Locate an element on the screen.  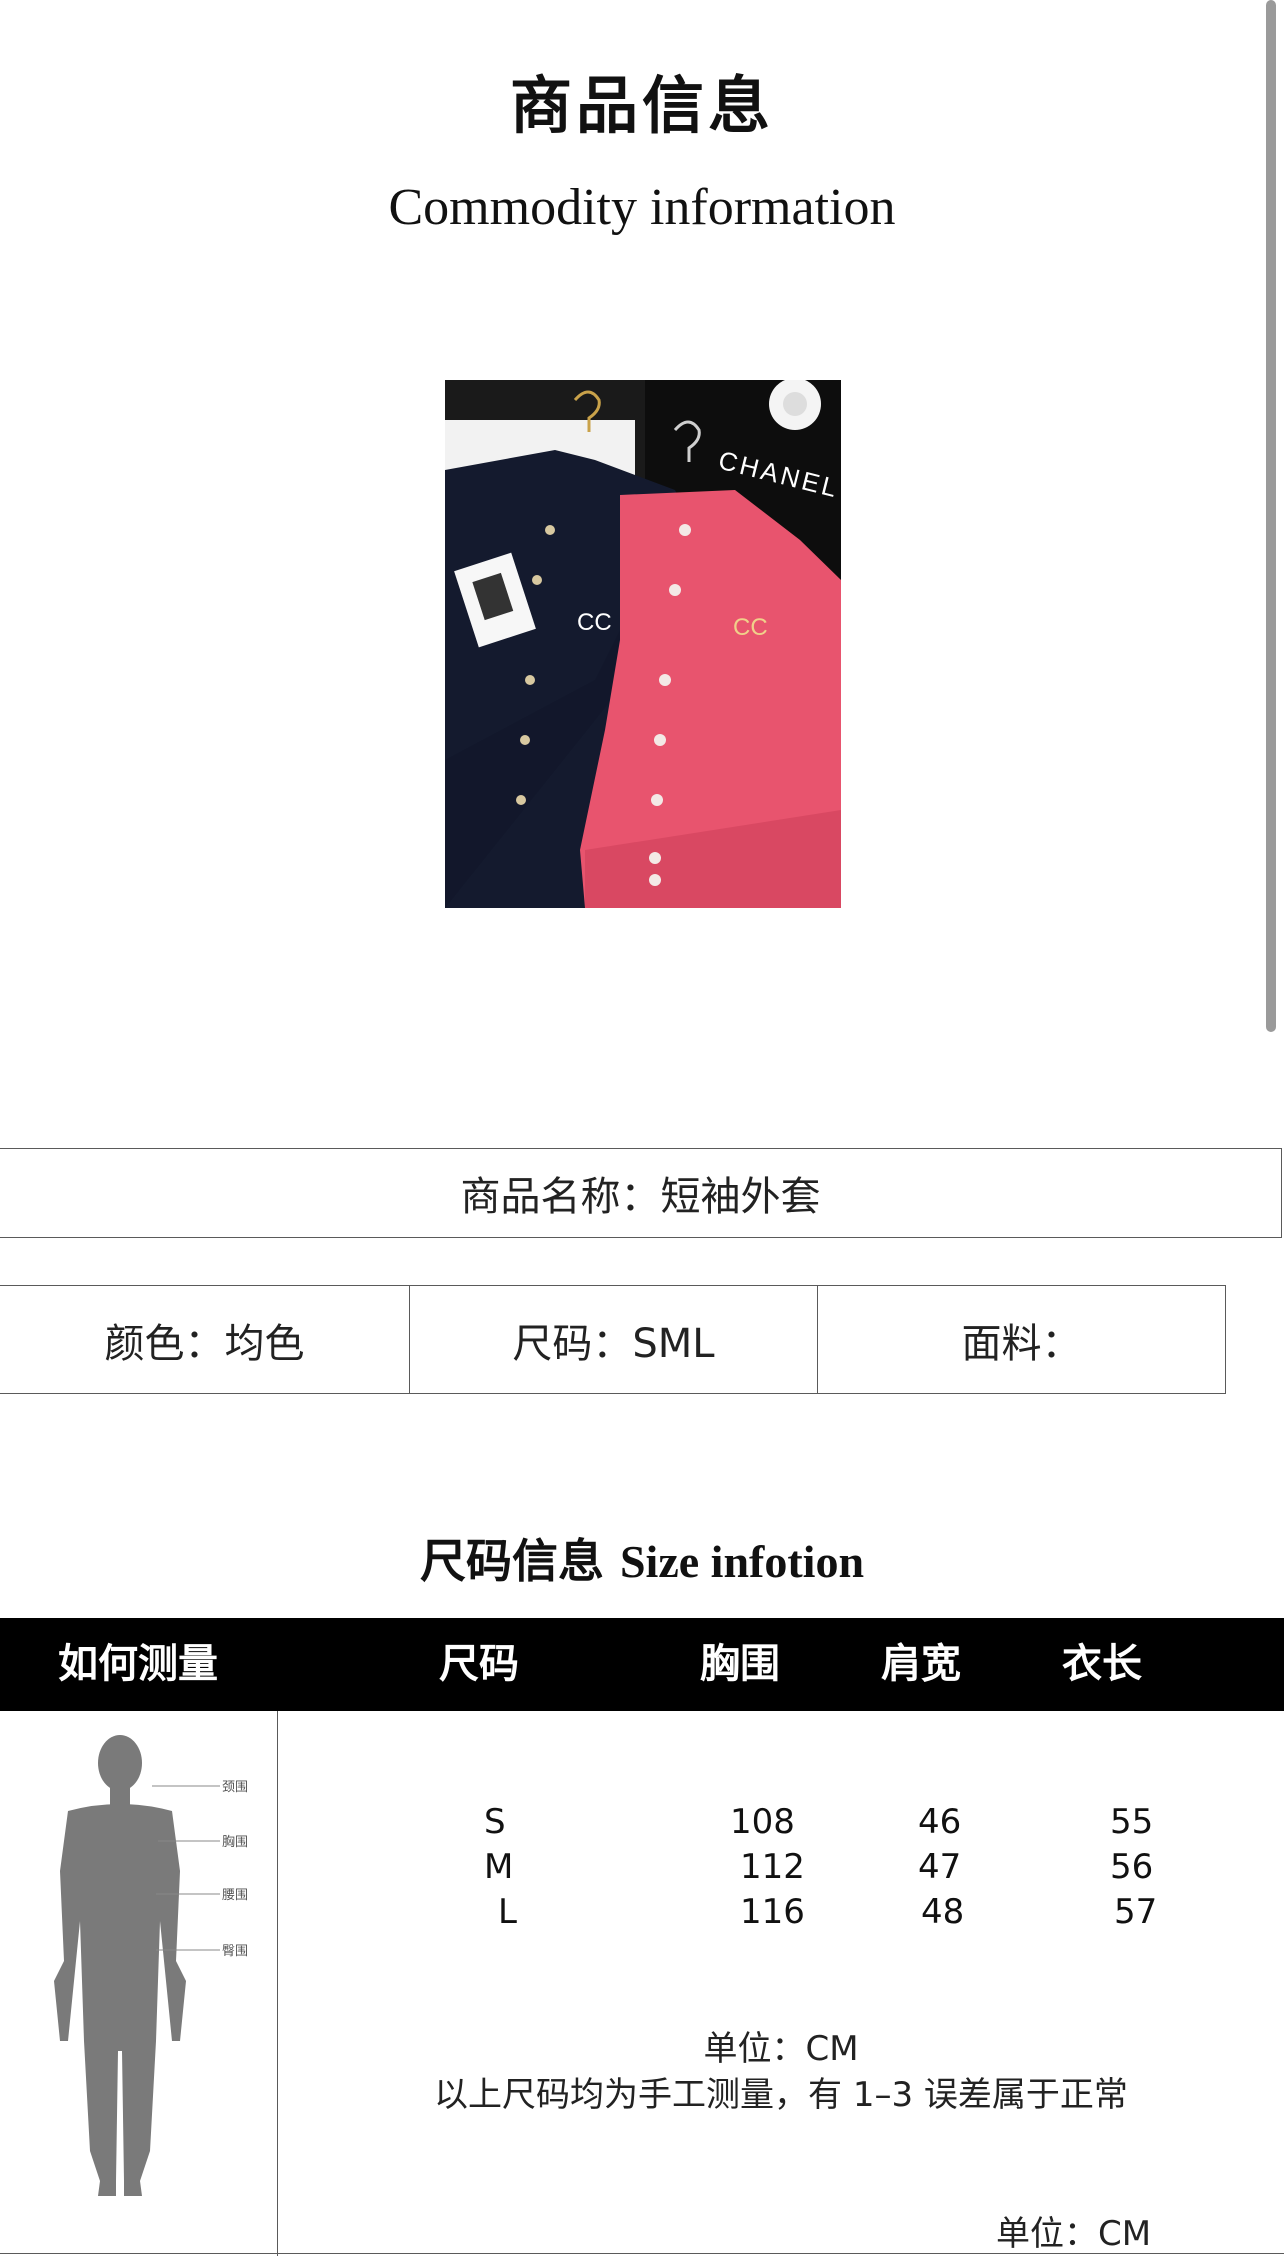
cc-logo-white: CC is located at coordinates (594, 622).